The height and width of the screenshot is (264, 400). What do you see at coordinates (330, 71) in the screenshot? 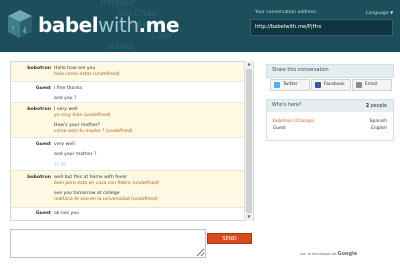
I see `share-panel-header: Share this conversation` at bounding box center [330, 71].